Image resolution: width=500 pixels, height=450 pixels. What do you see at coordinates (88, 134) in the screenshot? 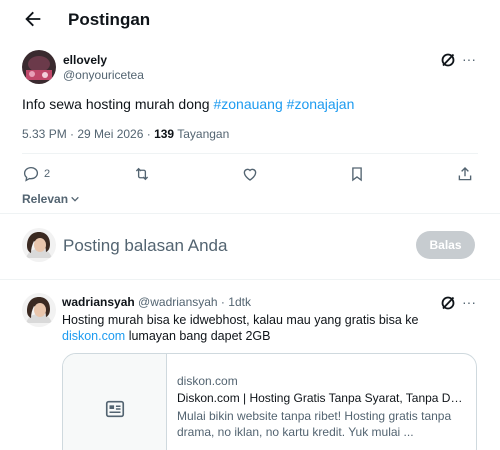
I see `post-time: 5.33 PM · 29 Mei 2026 ·` at bounding box center [88, 134].